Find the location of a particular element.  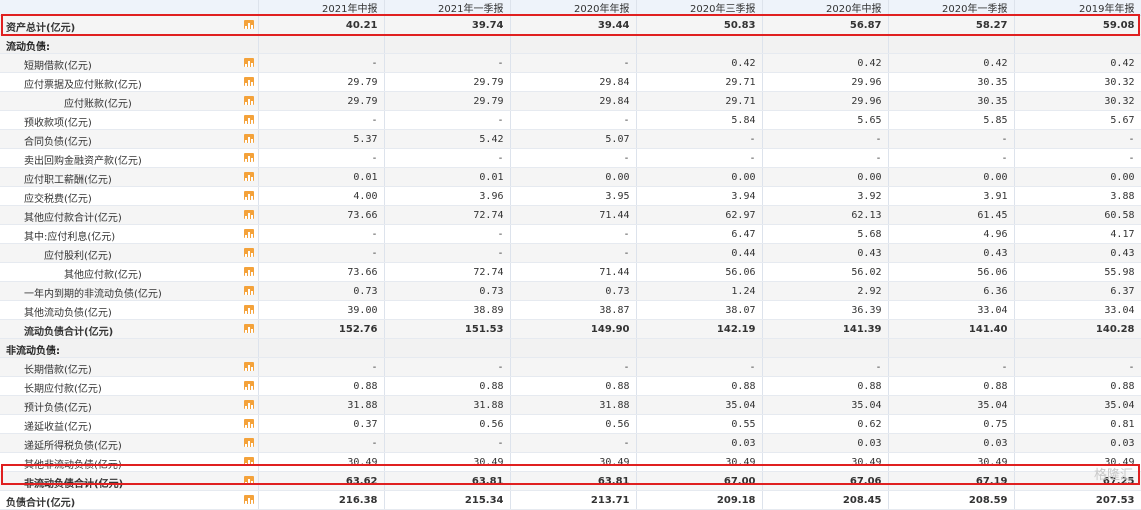

column-header: 2020年一季报 is located at coordinates (951, 8).